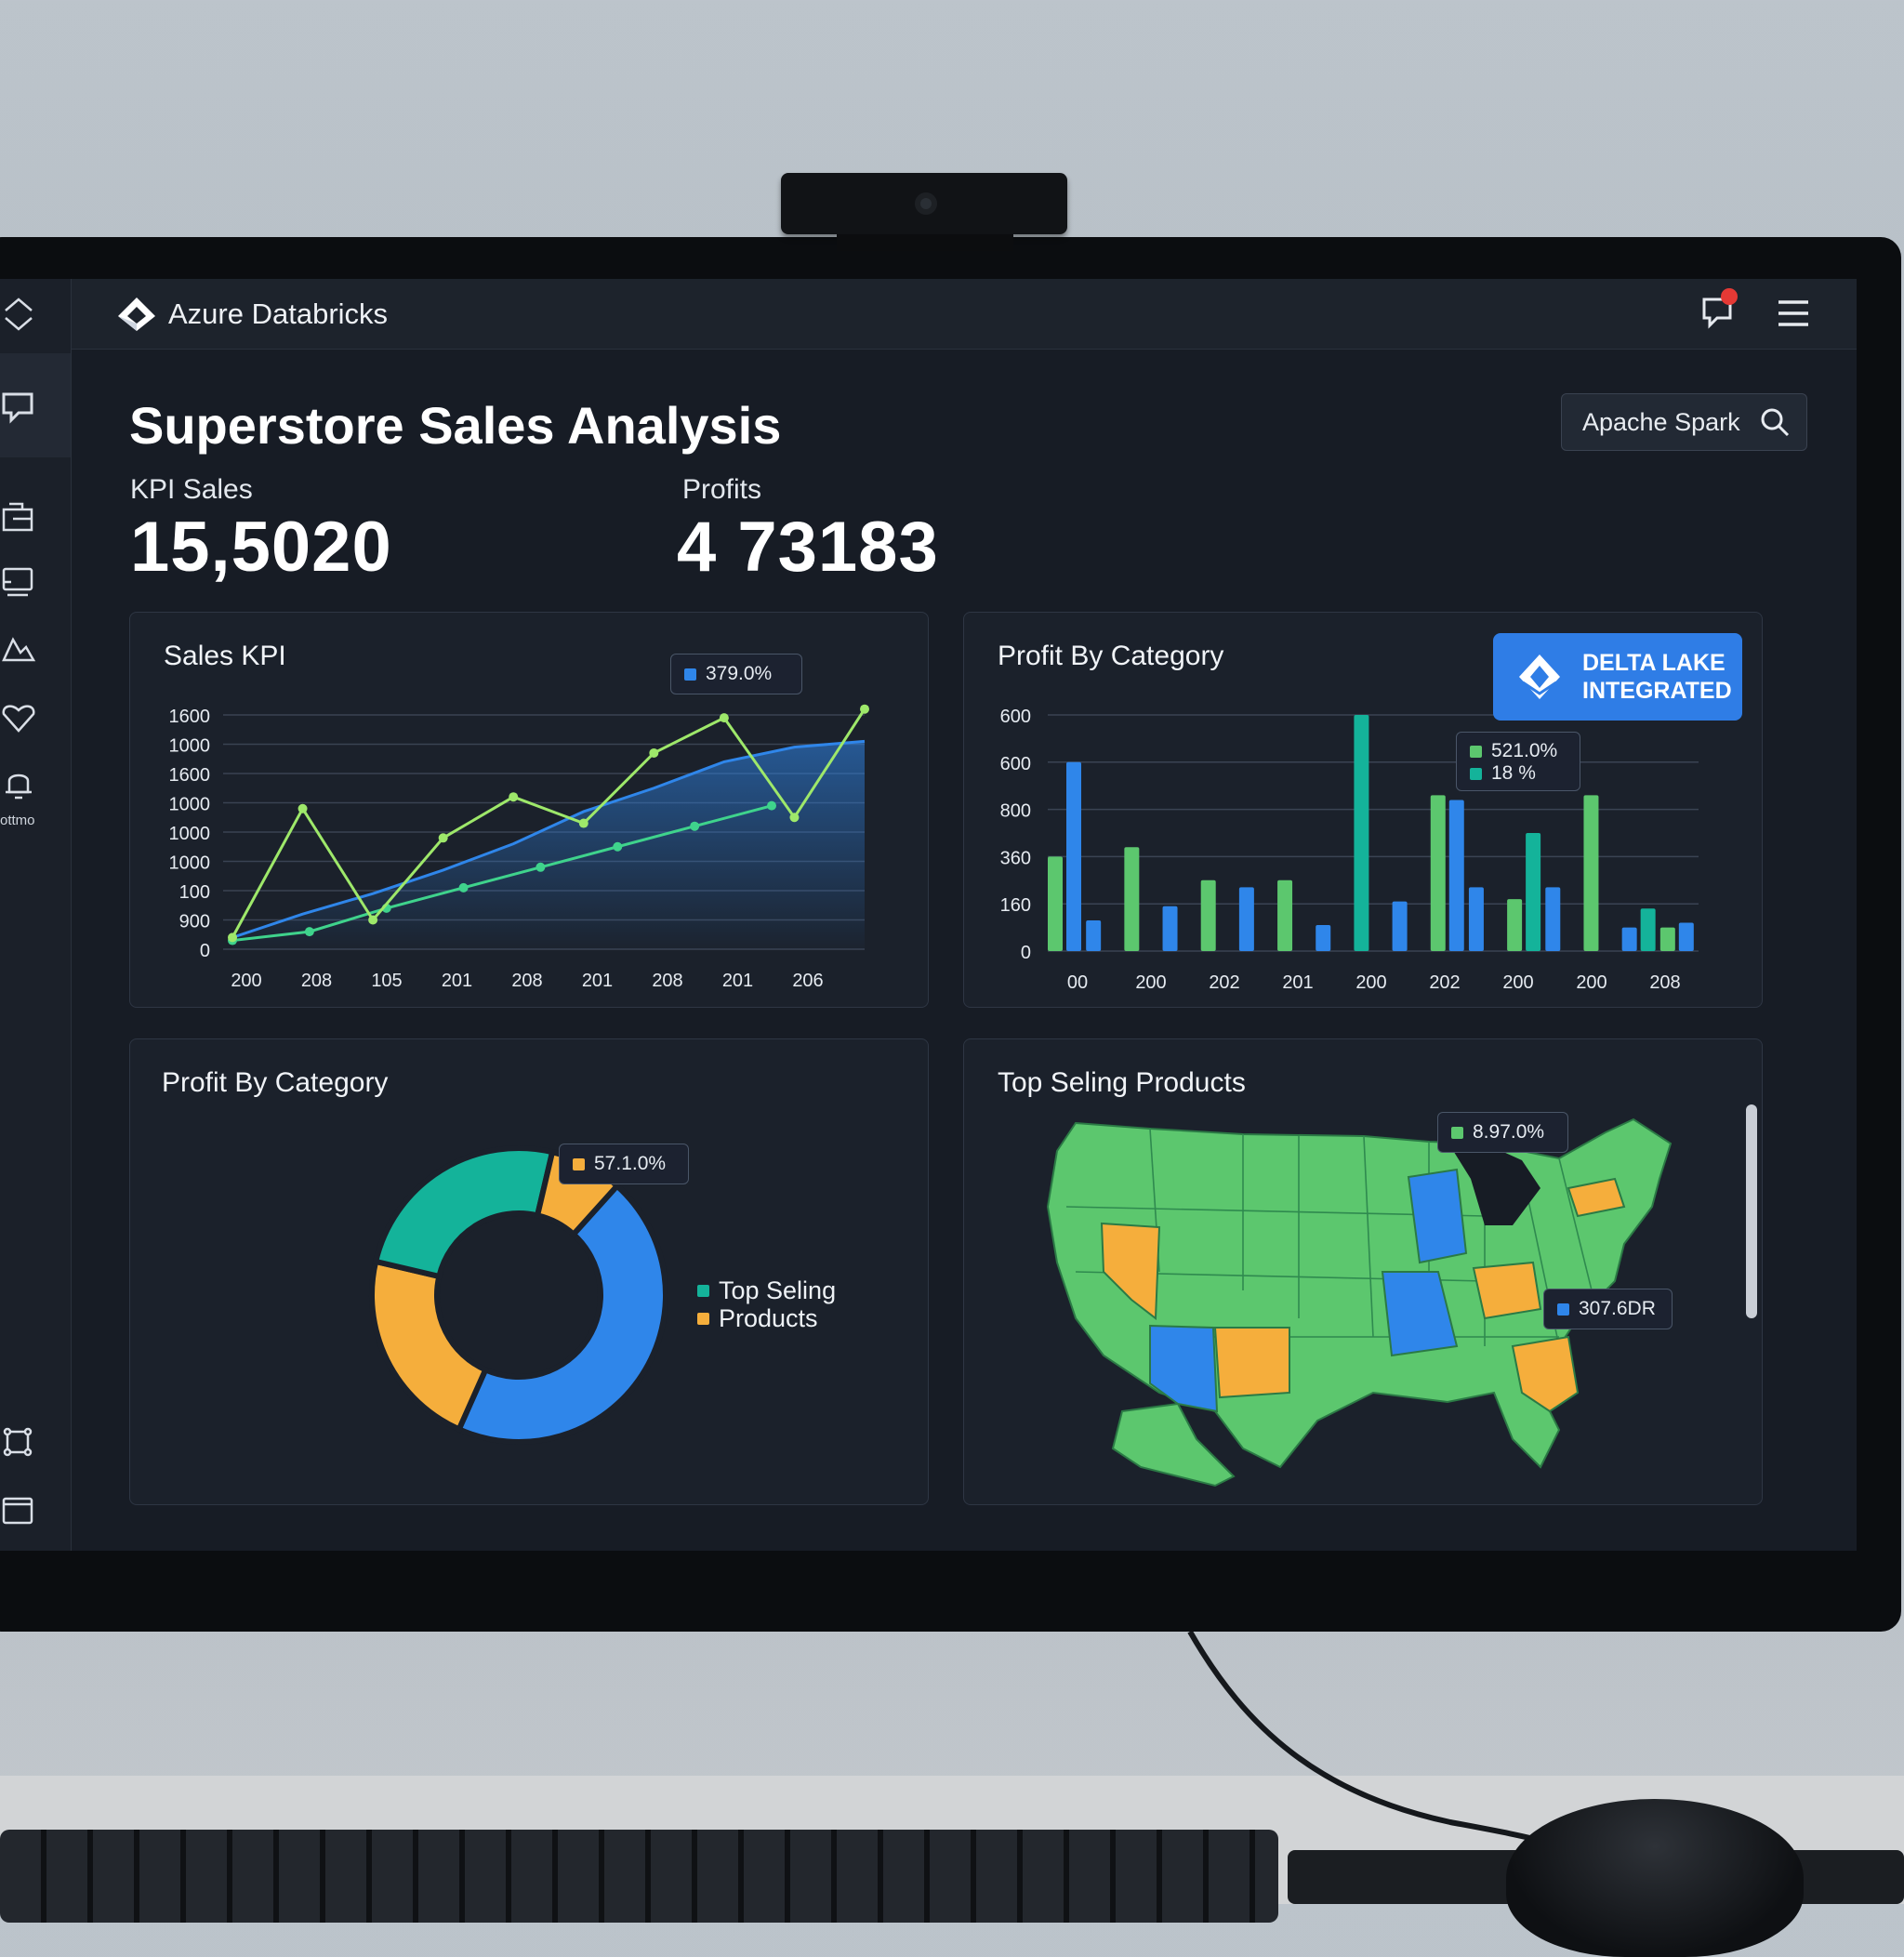 Image resolution: width=1904 pixels, height=1957 pixels. Describe the element at coordinates (1476, 774) in the screenshot. I see `tooltip-swatch-teal` at that location.